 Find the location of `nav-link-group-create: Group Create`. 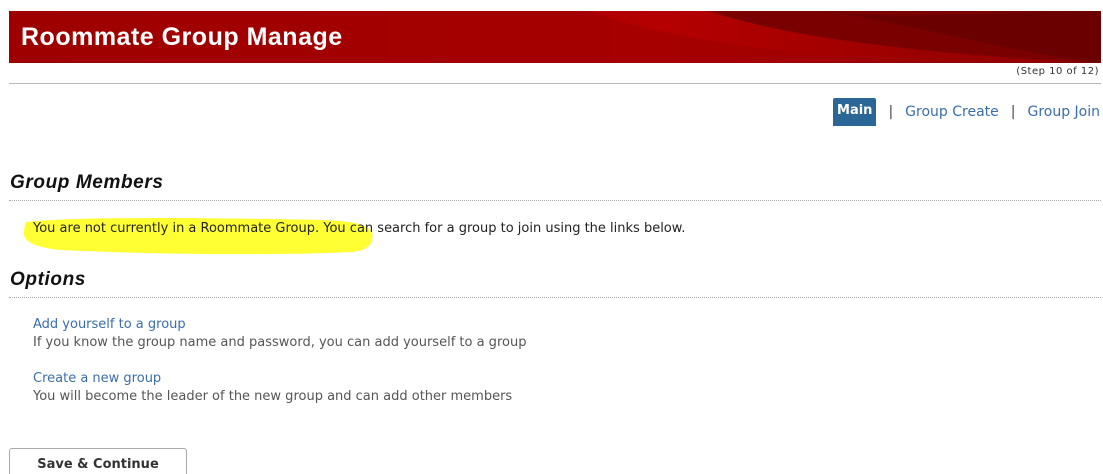

nav-link-group-create: Group Create is located at coordinates (952, 112).